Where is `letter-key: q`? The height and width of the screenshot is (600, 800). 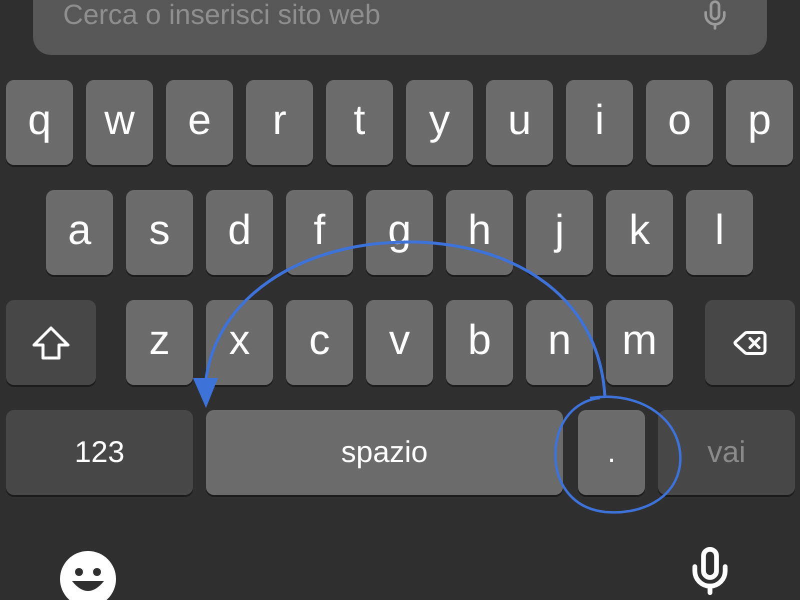 letter-key: q is located at coordinates (39, 122).